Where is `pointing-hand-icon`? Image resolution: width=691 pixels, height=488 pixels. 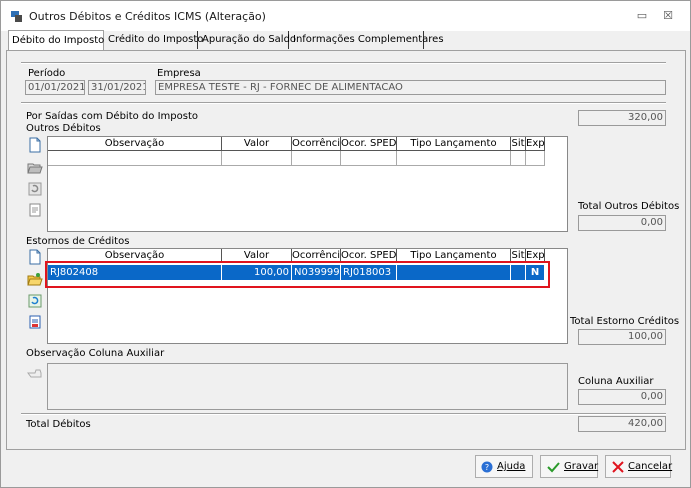
pointing-hand-icon is located at coordinates (35, 373).